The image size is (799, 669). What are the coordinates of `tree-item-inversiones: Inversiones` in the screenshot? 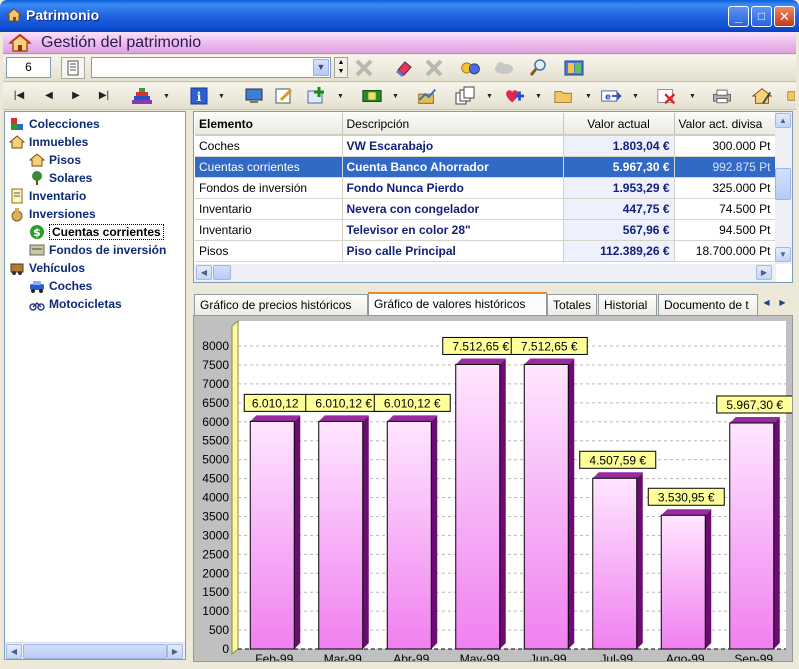 It's located at (52, 213).